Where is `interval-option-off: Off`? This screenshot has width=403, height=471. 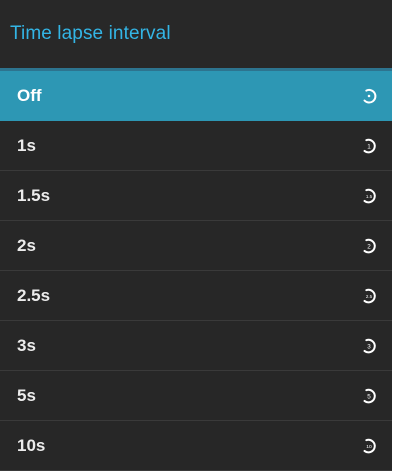 interval-option-off: Off is located at coordinates (196, 96).